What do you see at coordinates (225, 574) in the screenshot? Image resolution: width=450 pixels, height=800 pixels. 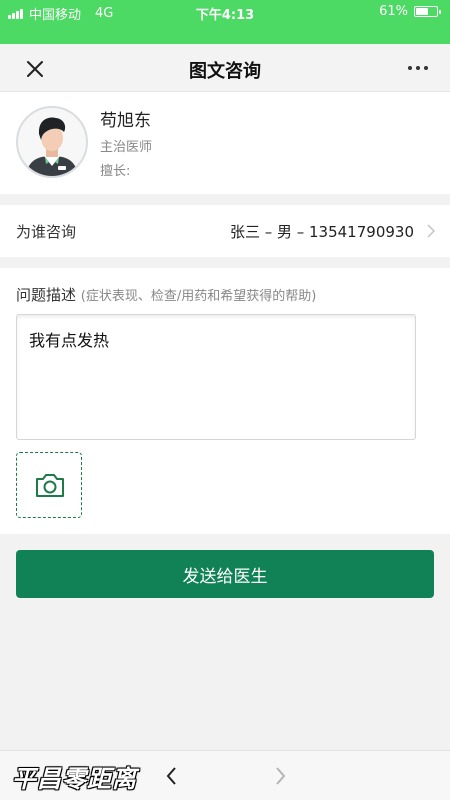 I see `send-to-doctor-button: 发送给医生` at bounding box center [225, 574].